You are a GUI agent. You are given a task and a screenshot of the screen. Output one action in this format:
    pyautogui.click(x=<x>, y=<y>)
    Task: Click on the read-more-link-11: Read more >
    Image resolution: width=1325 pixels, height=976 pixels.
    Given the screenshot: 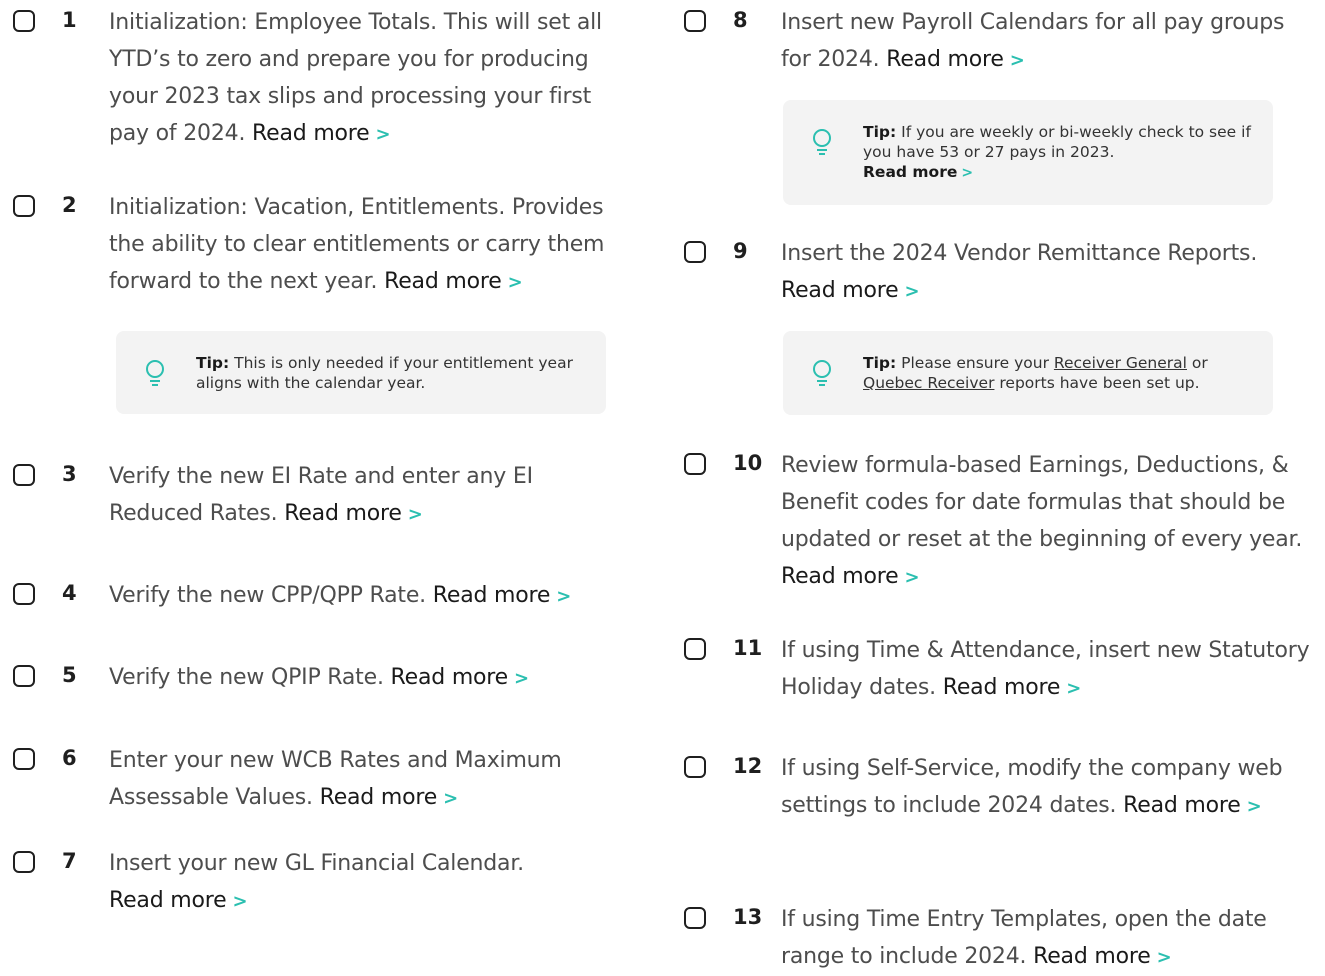 What is the action you would take?
    pyautogui.click(x=1012, y=687)
    